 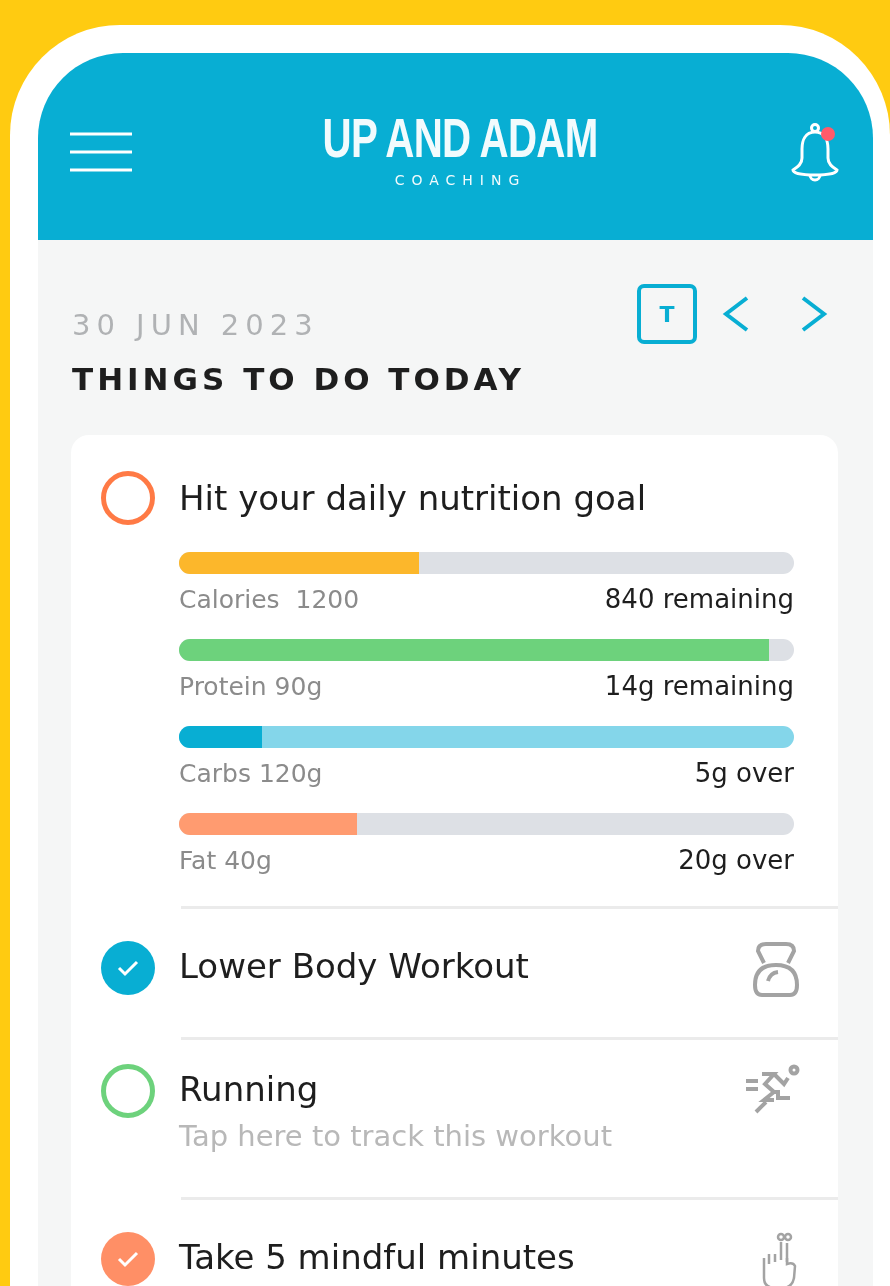 I want to click on date-label: 30 JUN 2023, so click(x=196, y=325).